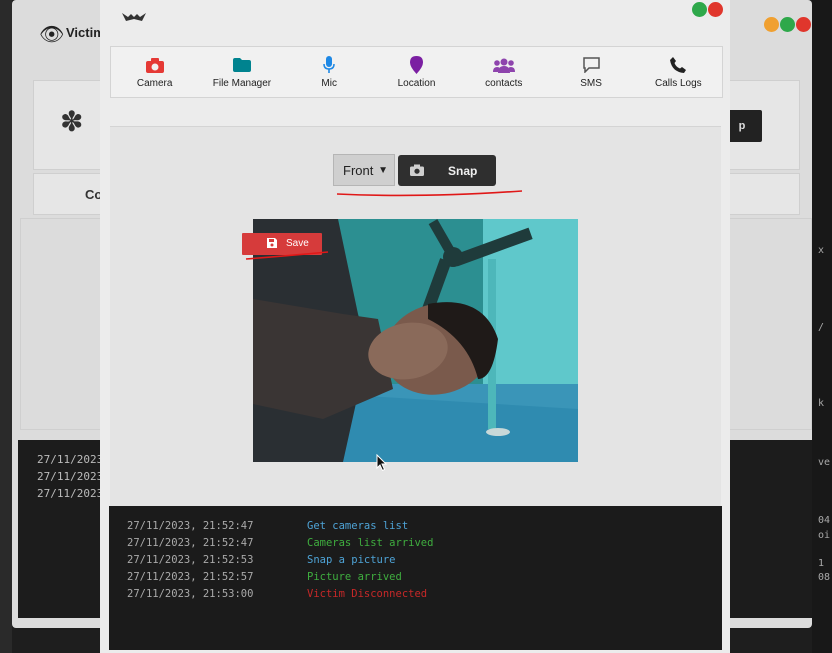  Describe the element at coordinates (354, 577) in the screenshot. I see `log-message: Picture arrived` at that location.